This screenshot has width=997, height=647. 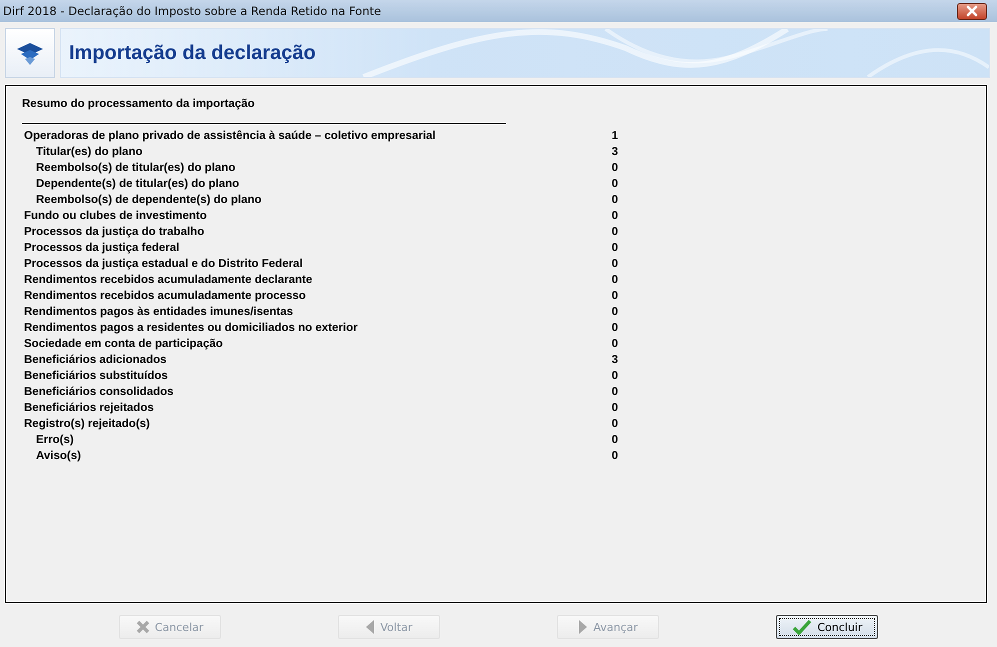 What do you see at coordinates (165, 296) in the screenshot?
I see `summary-label: Rendimentos recebidos acumuladamente processo` at bounding box center [165, 296].